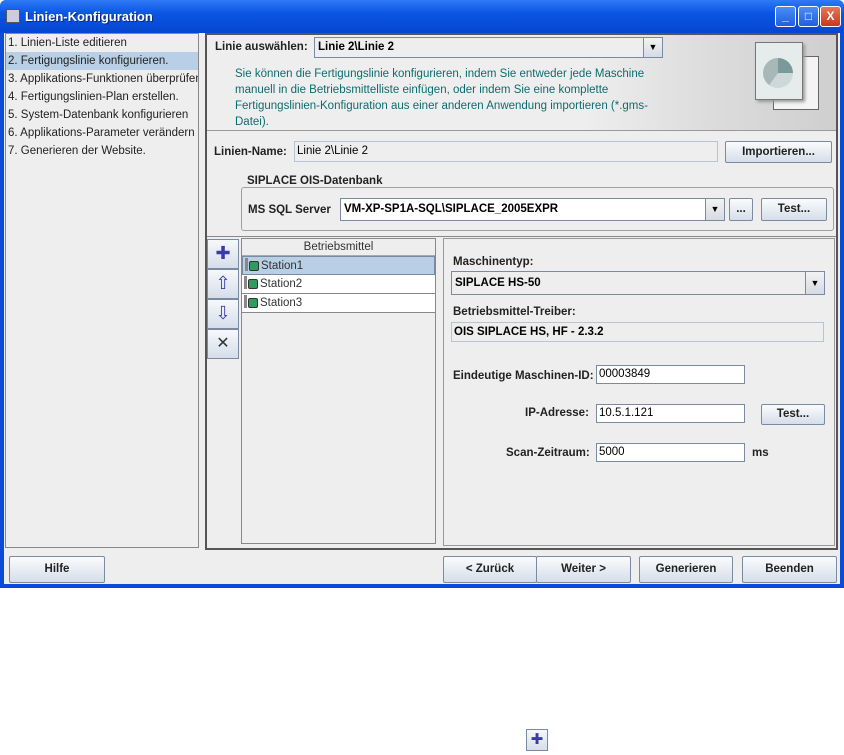 Image resolution: width=844 pixels, height=755 pixels. I want to click on list-item: Station1, so click(338, 265).